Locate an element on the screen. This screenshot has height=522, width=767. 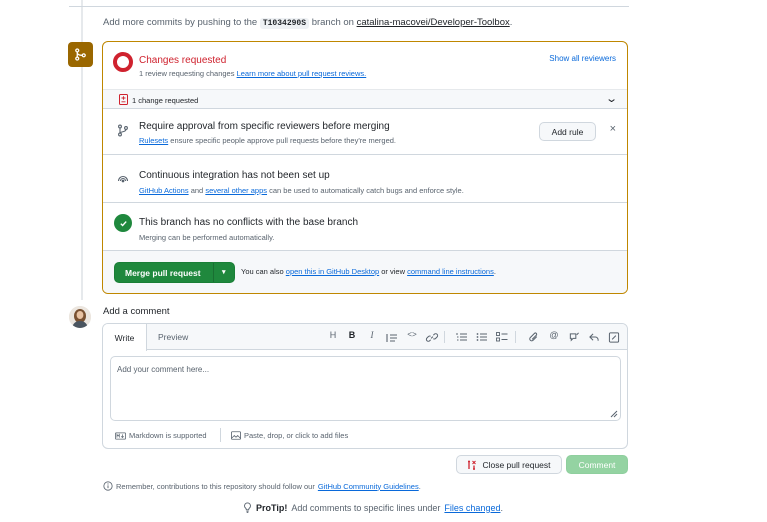
attach-files-button: Paste, drop, or click to add files is located at coordinates (289, 435).